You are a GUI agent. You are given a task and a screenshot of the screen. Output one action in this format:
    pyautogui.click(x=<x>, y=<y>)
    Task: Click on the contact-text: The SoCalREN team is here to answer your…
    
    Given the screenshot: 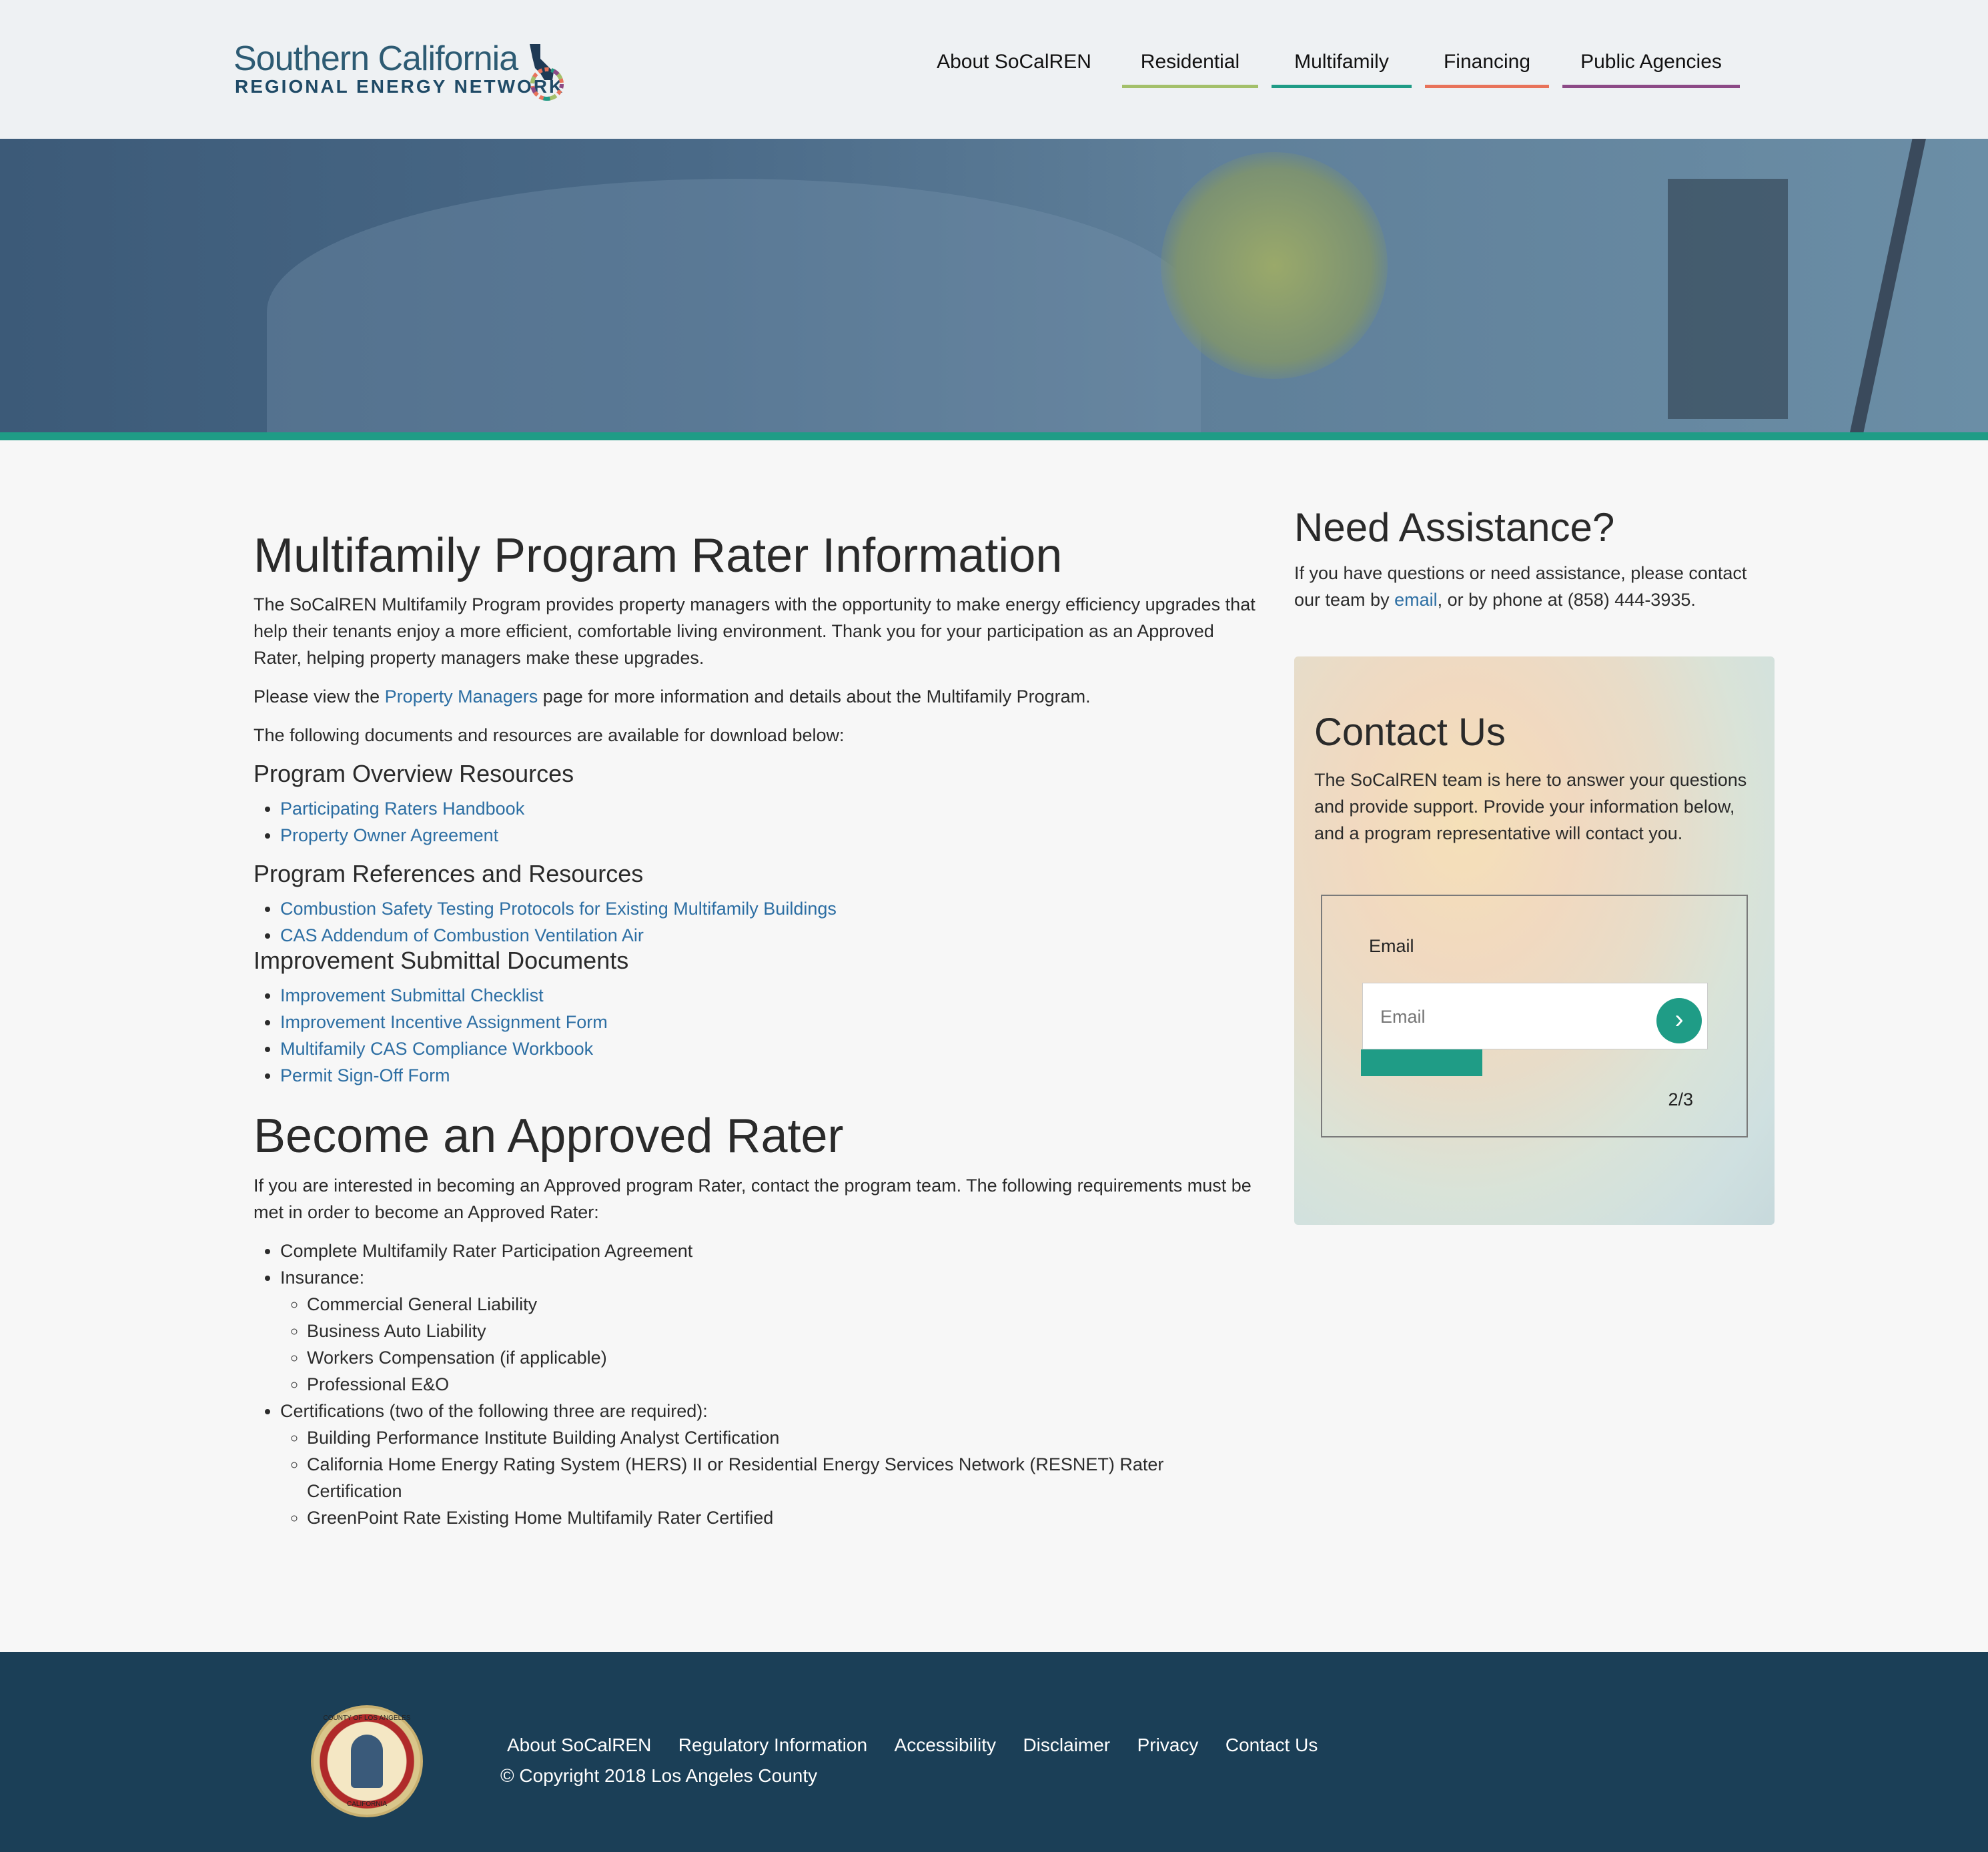 What is the action you would take?
    pyautogui.click(x=1530, y=807)
    